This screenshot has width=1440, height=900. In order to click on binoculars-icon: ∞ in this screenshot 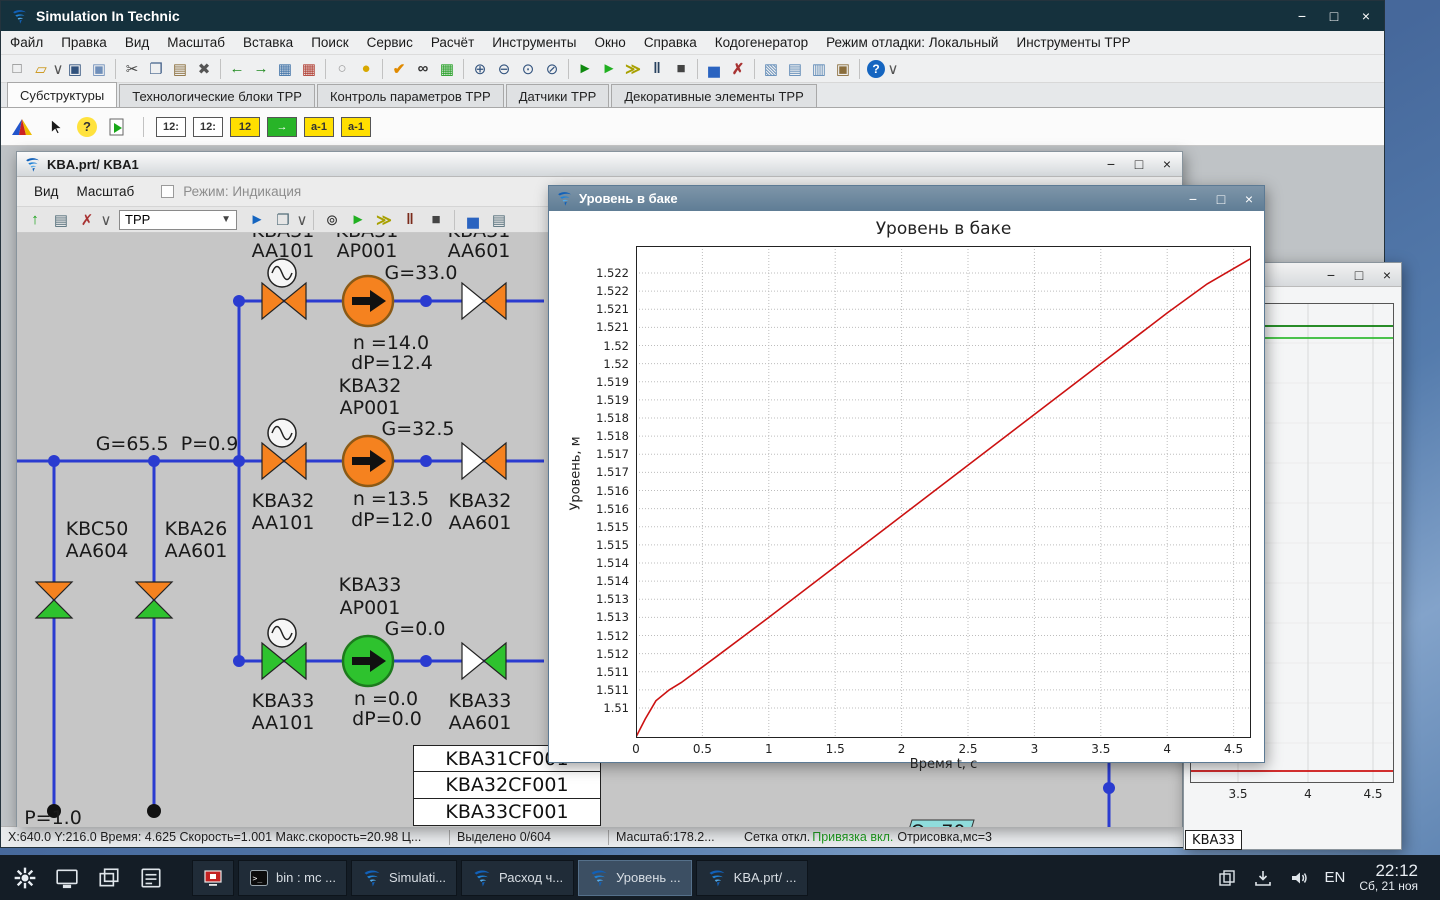, I will do `click(423, 69)`.